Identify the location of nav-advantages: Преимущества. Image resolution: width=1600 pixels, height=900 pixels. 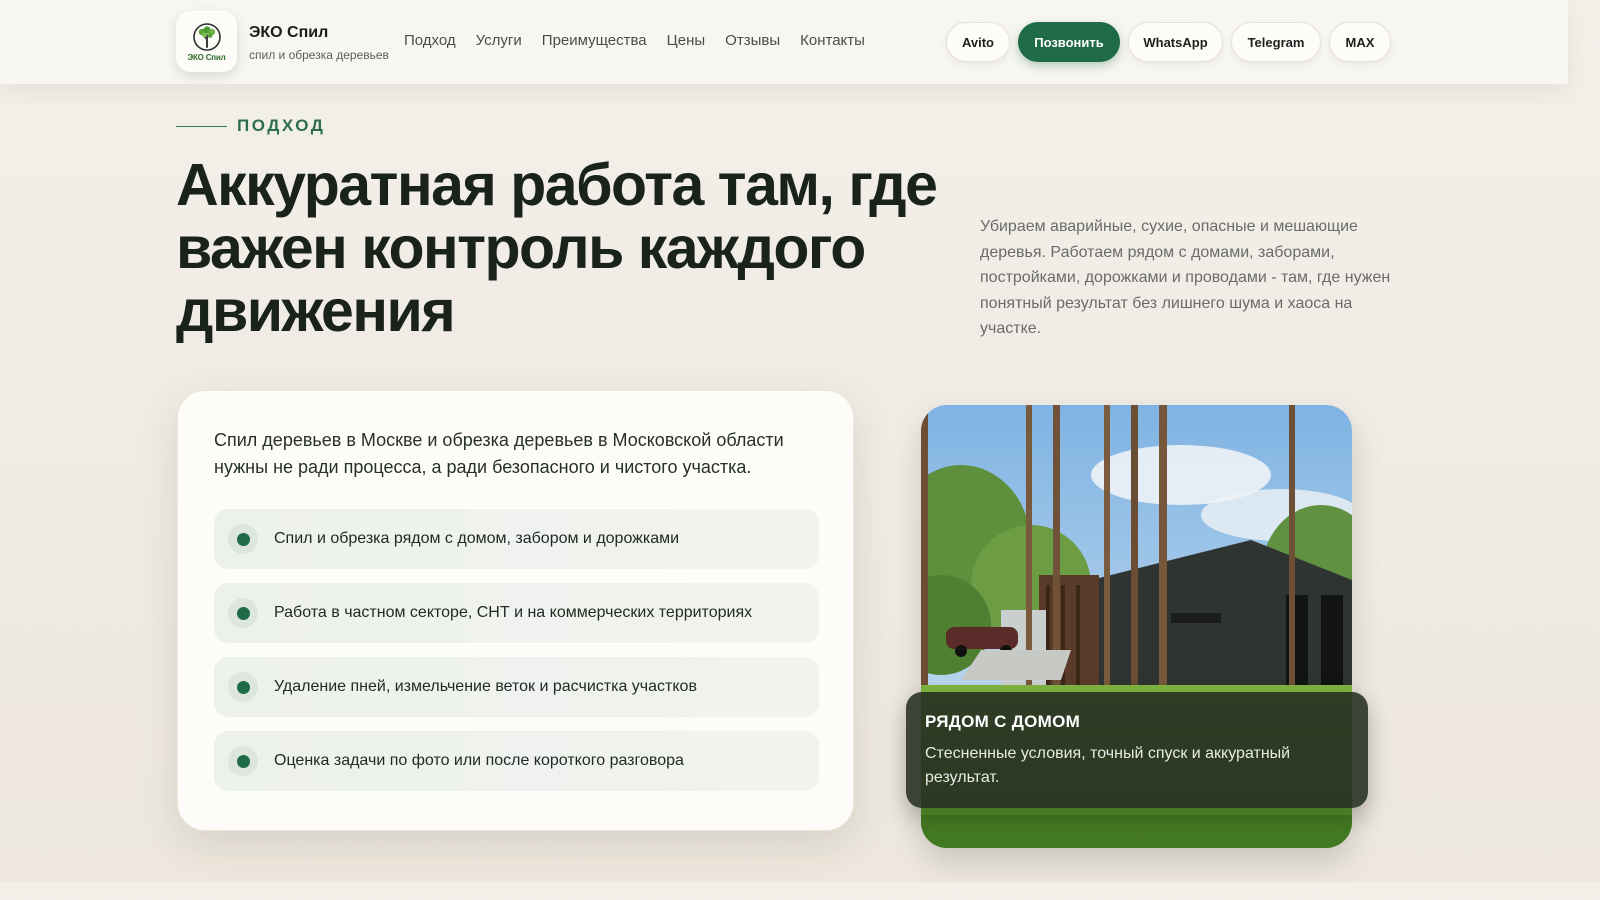
(594, 40).